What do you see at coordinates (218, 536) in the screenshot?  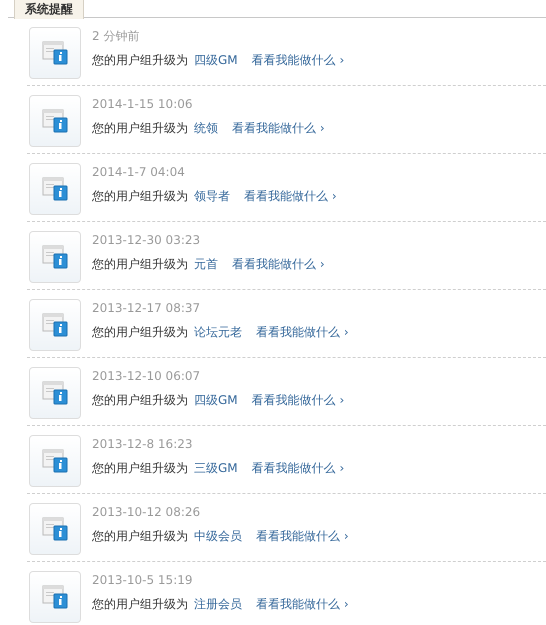 I see `group-link: 中级会员` at bounding box center [218, 536].